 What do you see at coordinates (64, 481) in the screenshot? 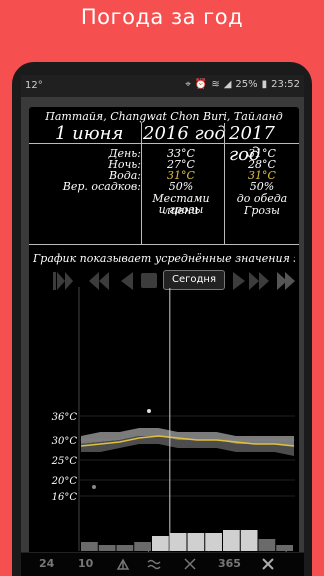
I see `y-tick-label: 20°C` at bounding box center [64, 481].